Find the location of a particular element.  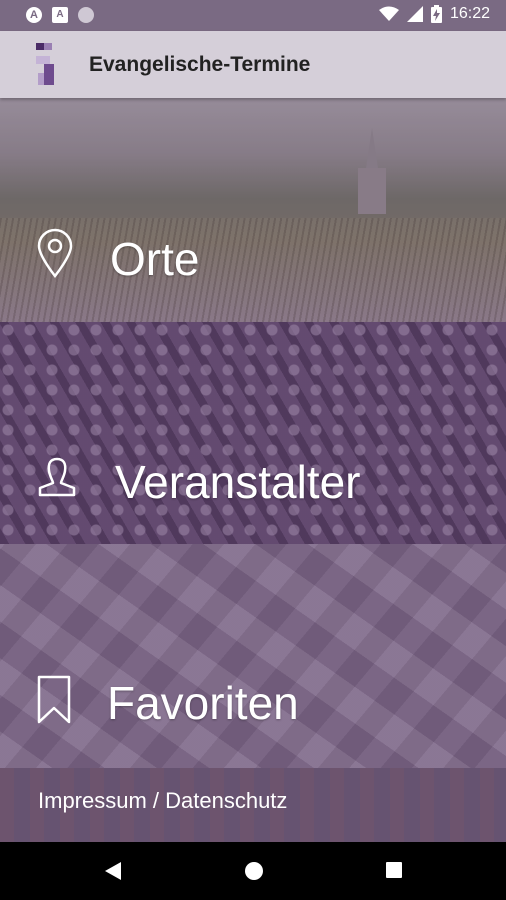

impressum-link: Impressum / Datenschutz is located at coordinates (162, 801).